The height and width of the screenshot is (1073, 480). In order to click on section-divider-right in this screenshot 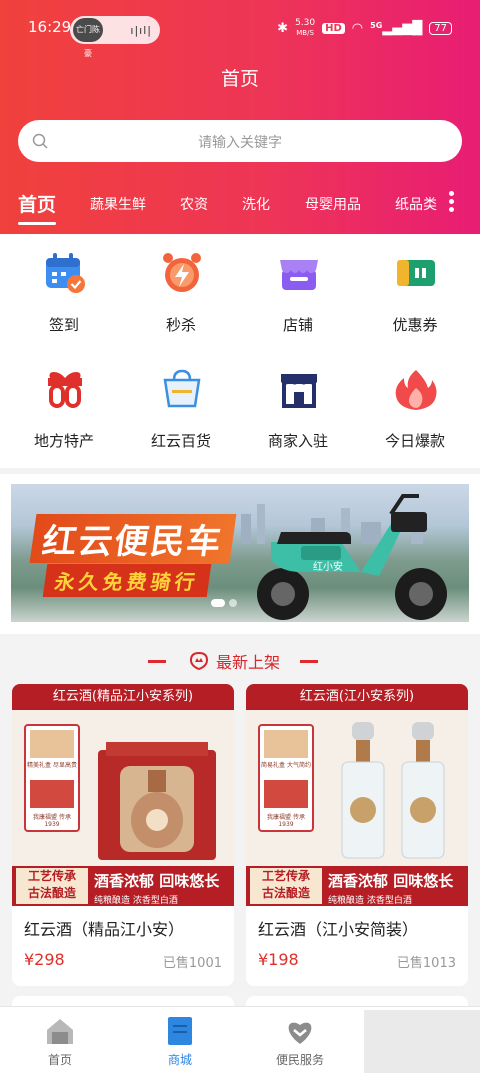, I will do `click(309, 661)`.